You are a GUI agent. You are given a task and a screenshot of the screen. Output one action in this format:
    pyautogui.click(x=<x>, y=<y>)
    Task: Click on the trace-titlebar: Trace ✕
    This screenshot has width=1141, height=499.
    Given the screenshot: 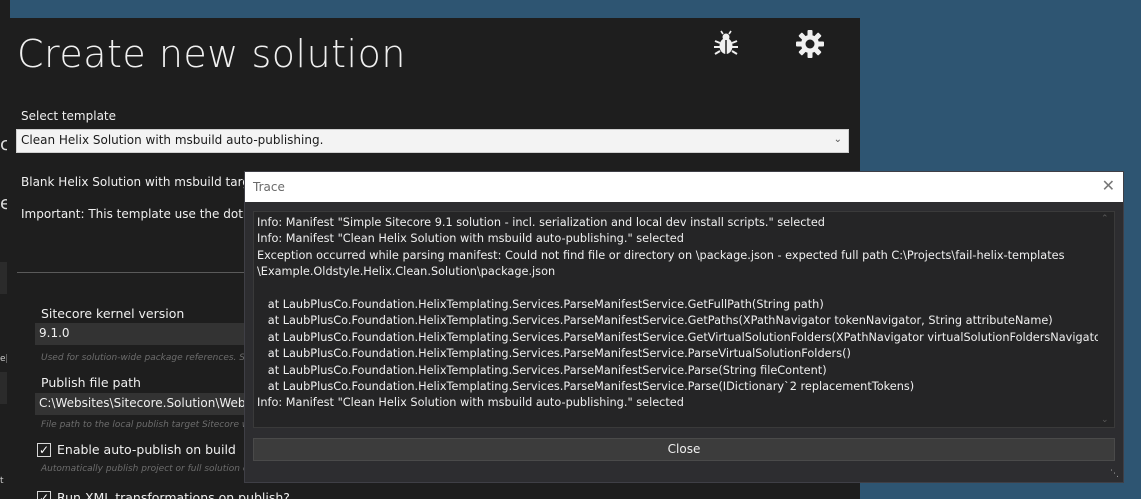 What is the action you would take?
    pyautogui.click(x=684, y=187)
    